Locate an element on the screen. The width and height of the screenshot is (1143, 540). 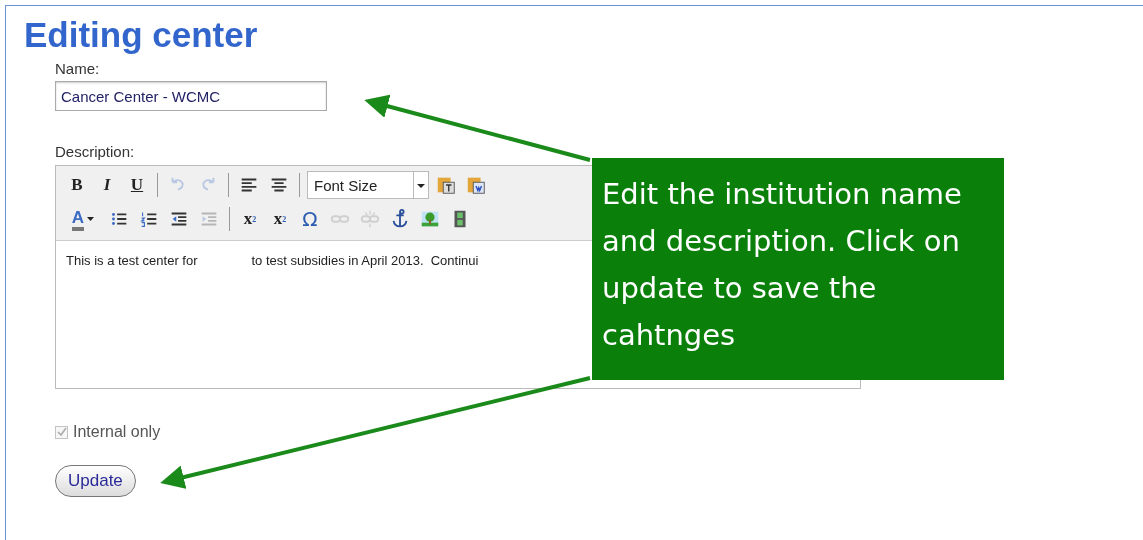
text-color-button: A is located at coordinates (78, 219).